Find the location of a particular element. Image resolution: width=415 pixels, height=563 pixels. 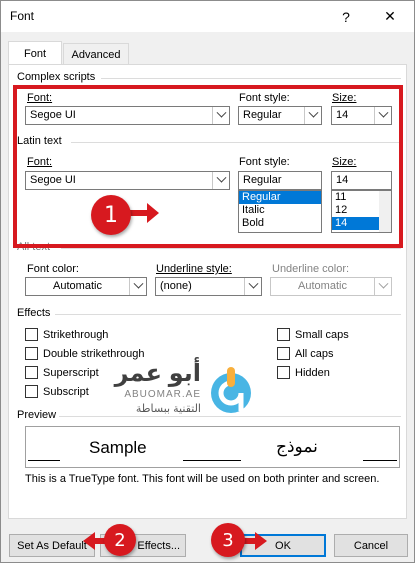

power-logo-icon is located at coordinates (231, 390).